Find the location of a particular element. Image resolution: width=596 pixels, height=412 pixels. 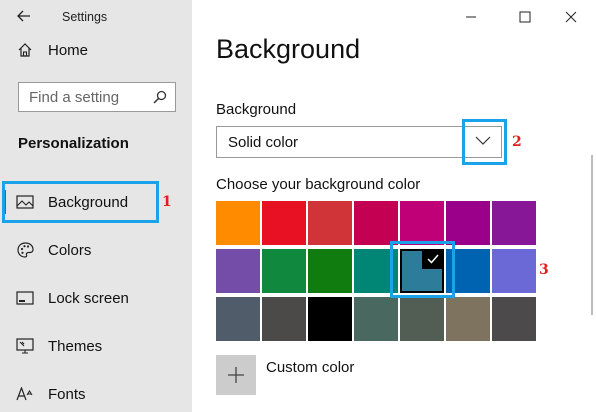

close-icon is located at coordinates (571, 17).